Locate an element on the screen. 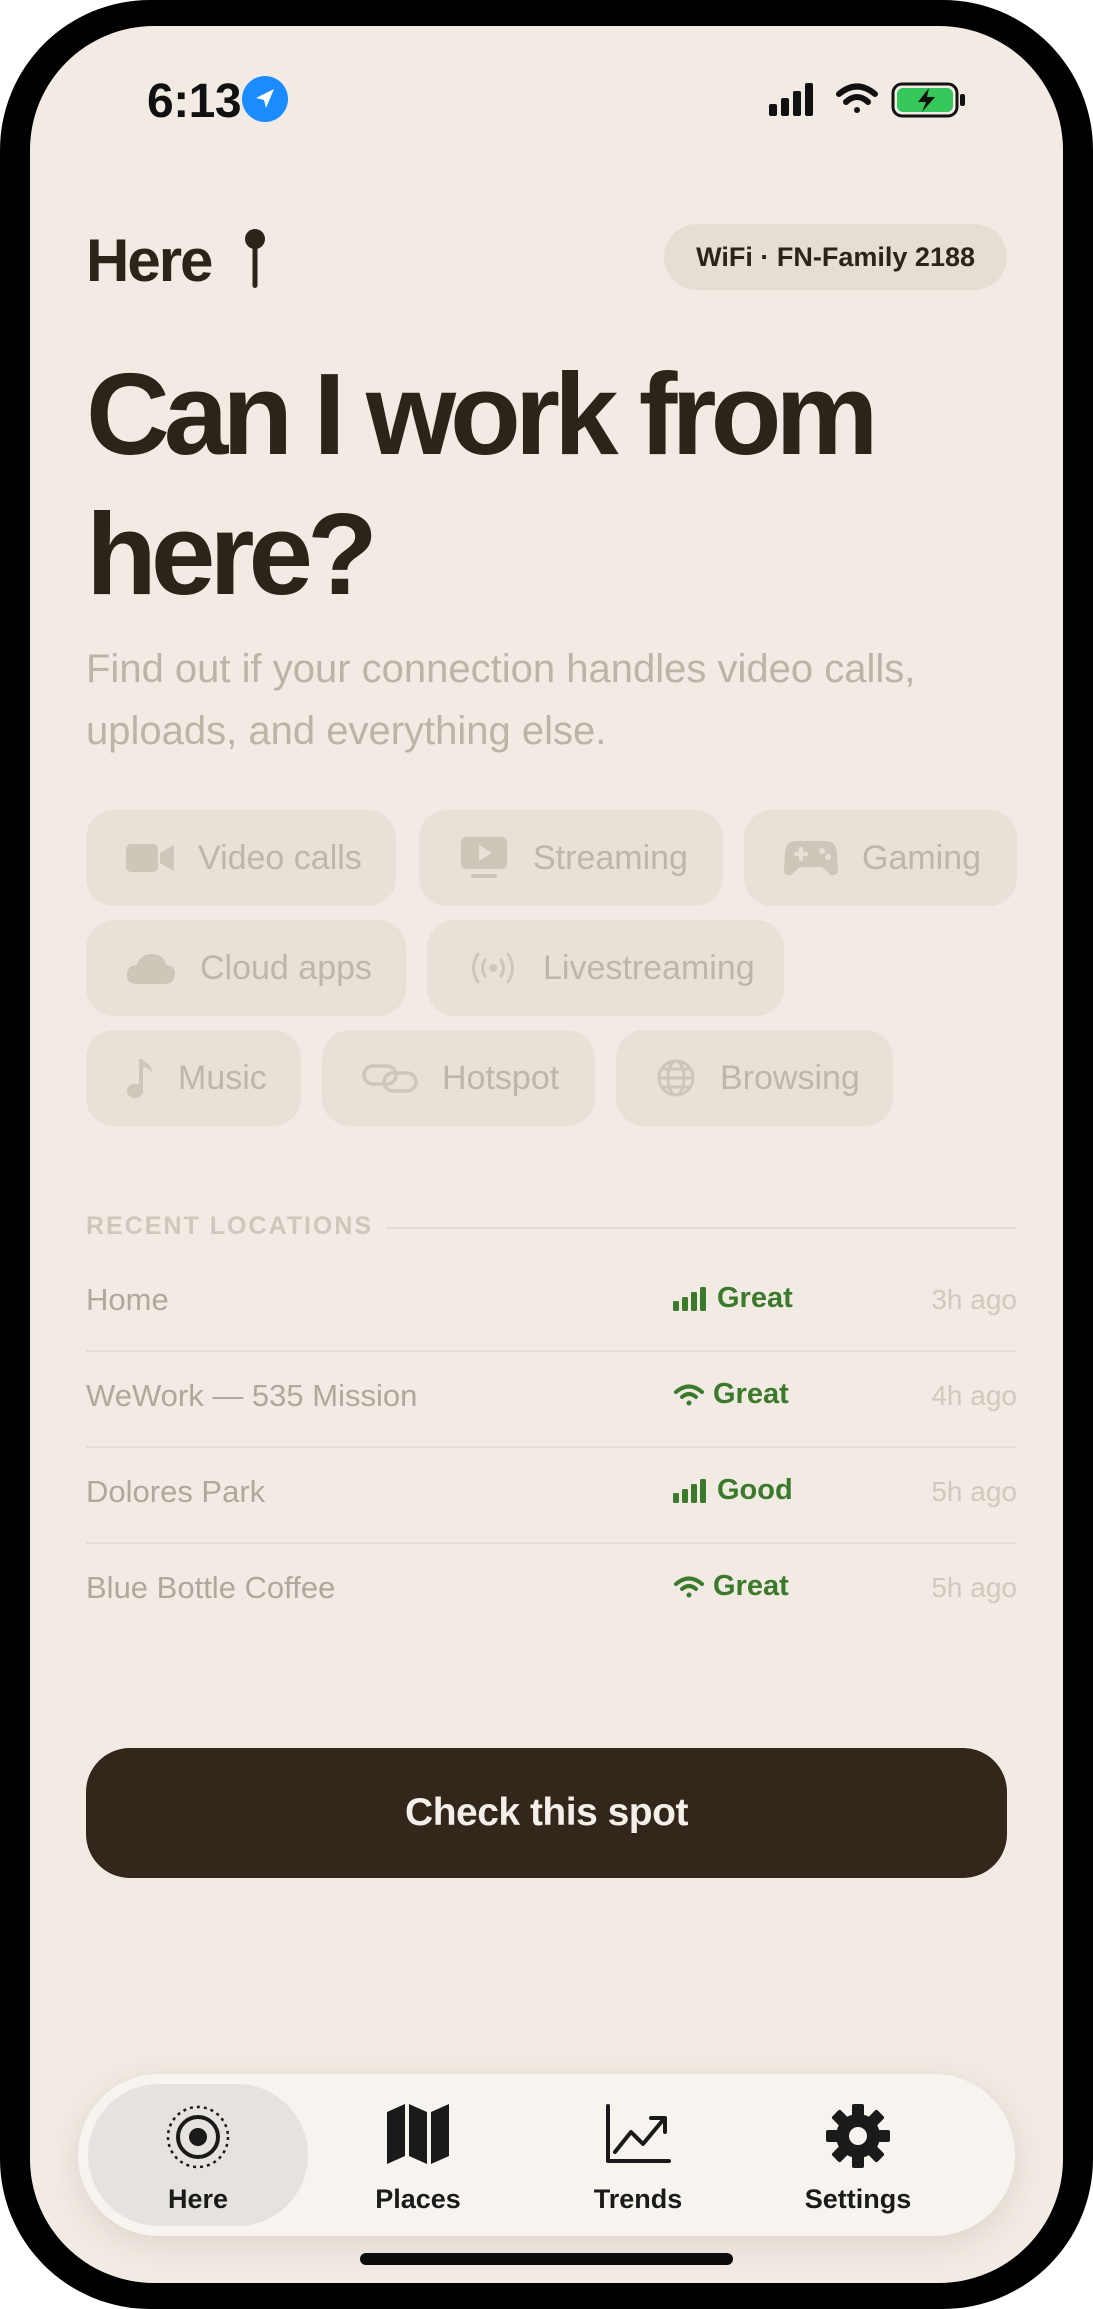 The image size is (1093, 2309). location-row: Dolores Park Good 5h ago is located at coordinates (551, 1495).